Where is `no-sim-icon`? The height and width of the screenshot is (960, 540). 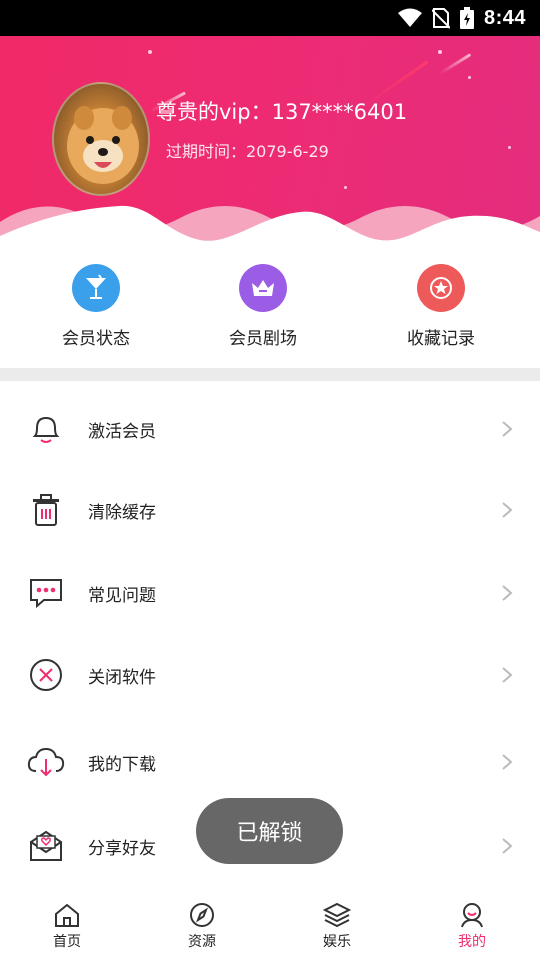 no-sim-icon is located at coordinates (440, 18).